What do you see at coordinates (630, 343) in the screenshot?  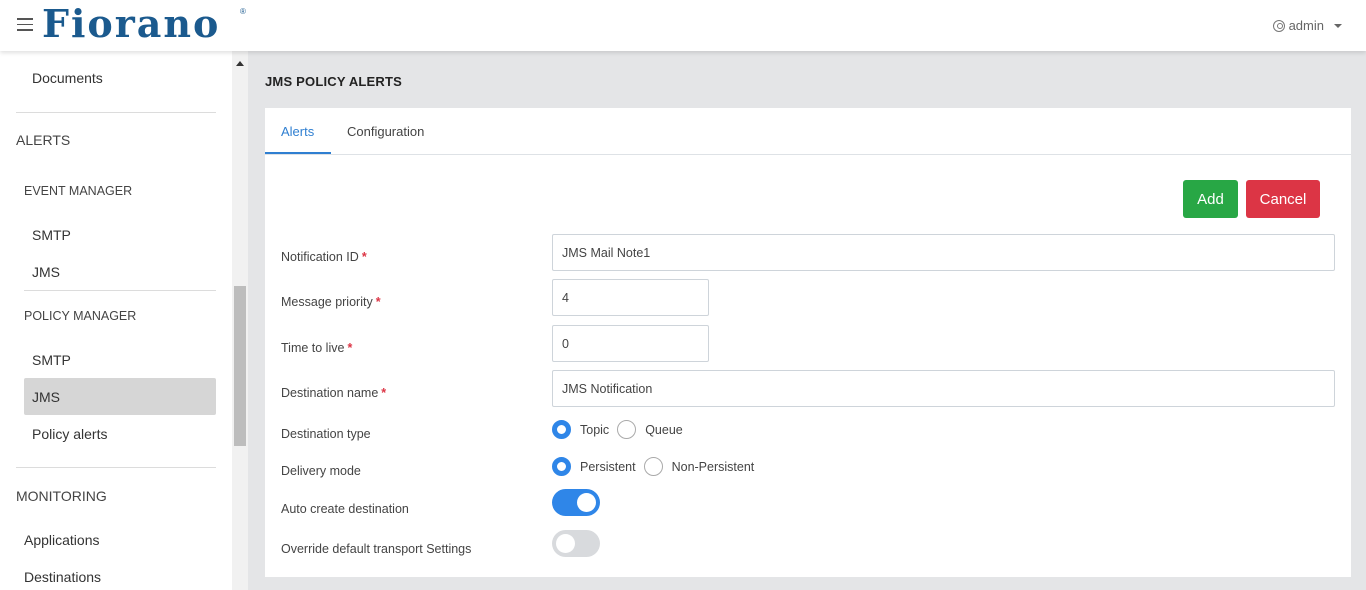 I see `time-to-live-input` at bounding box center [630, 343].